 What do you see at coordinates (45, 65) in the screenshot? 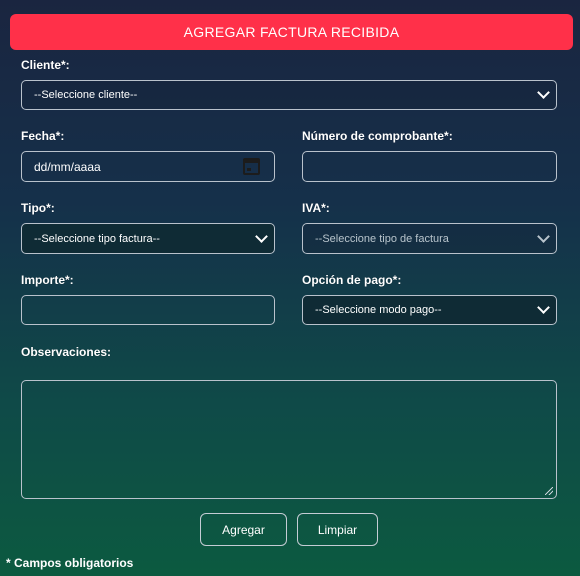
I see `cliente-label: Cliente*:` at bounding box center [45, 65].